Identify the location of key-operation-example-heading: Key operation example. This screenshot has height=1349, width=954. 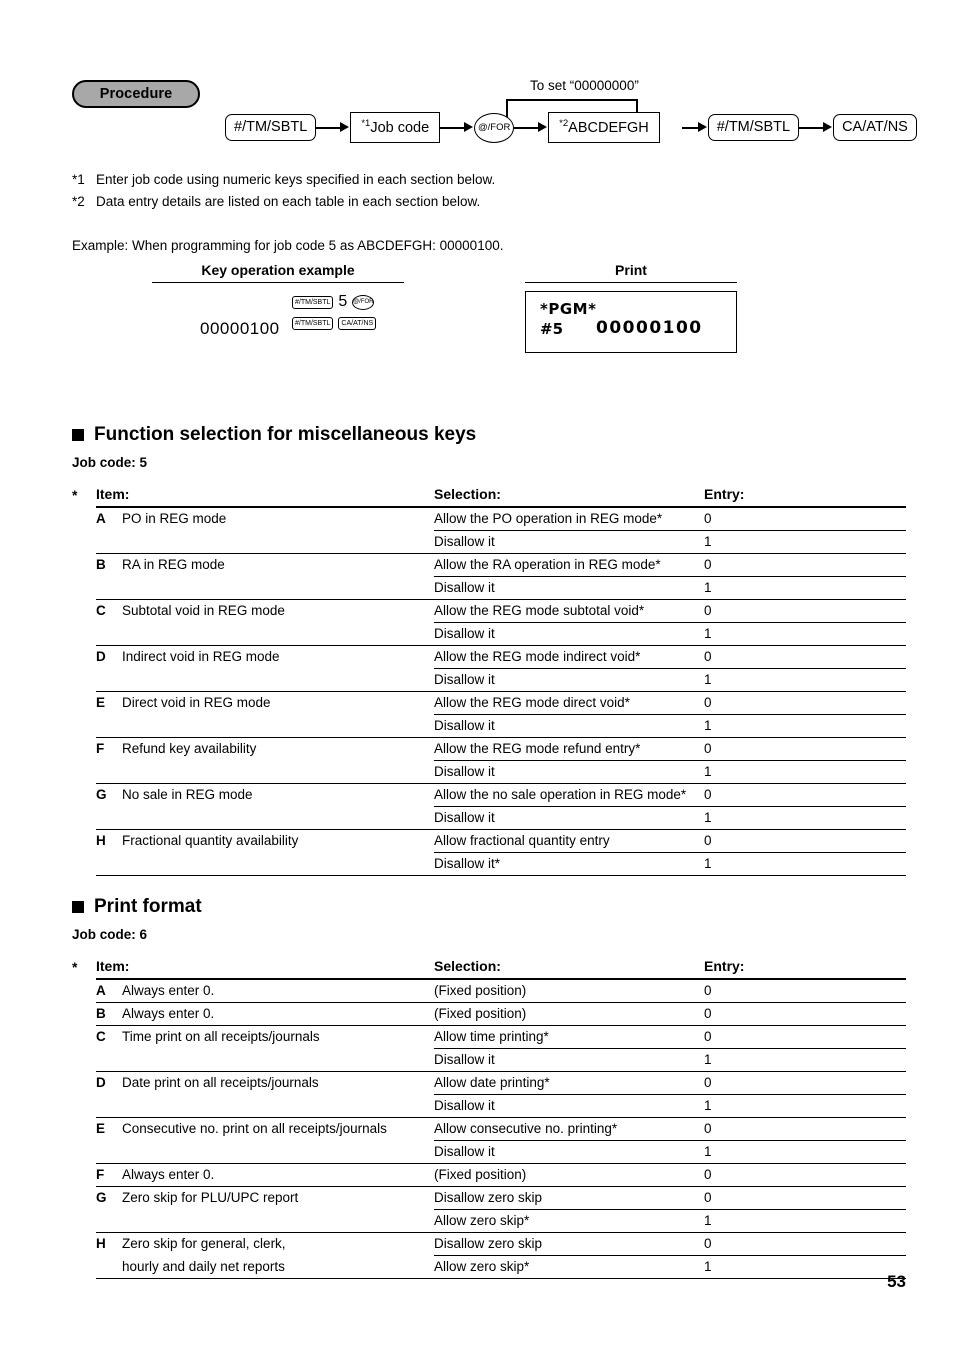
(278, 272).